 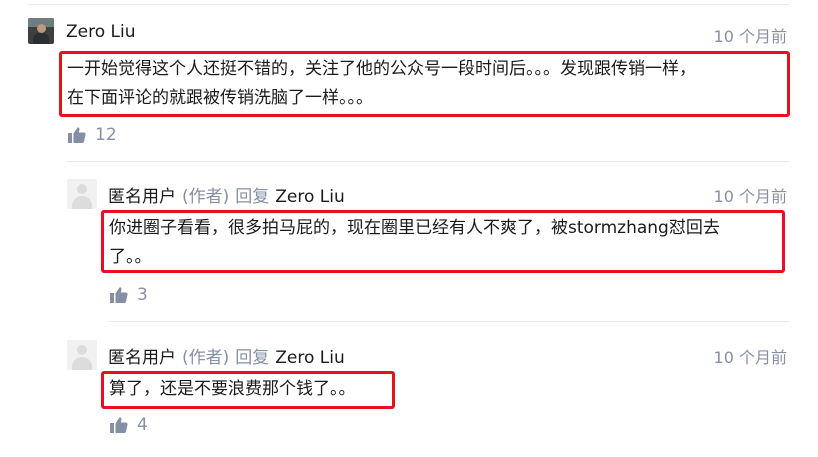 What do you see at coordinates (414, 228) in the screenshot?
I see `reply-text-line: 你进圈子看看，很多拍马屁的，现在圈里已经有人不爽了，被stormzhang怼回去` at bounding box center [414, 228].